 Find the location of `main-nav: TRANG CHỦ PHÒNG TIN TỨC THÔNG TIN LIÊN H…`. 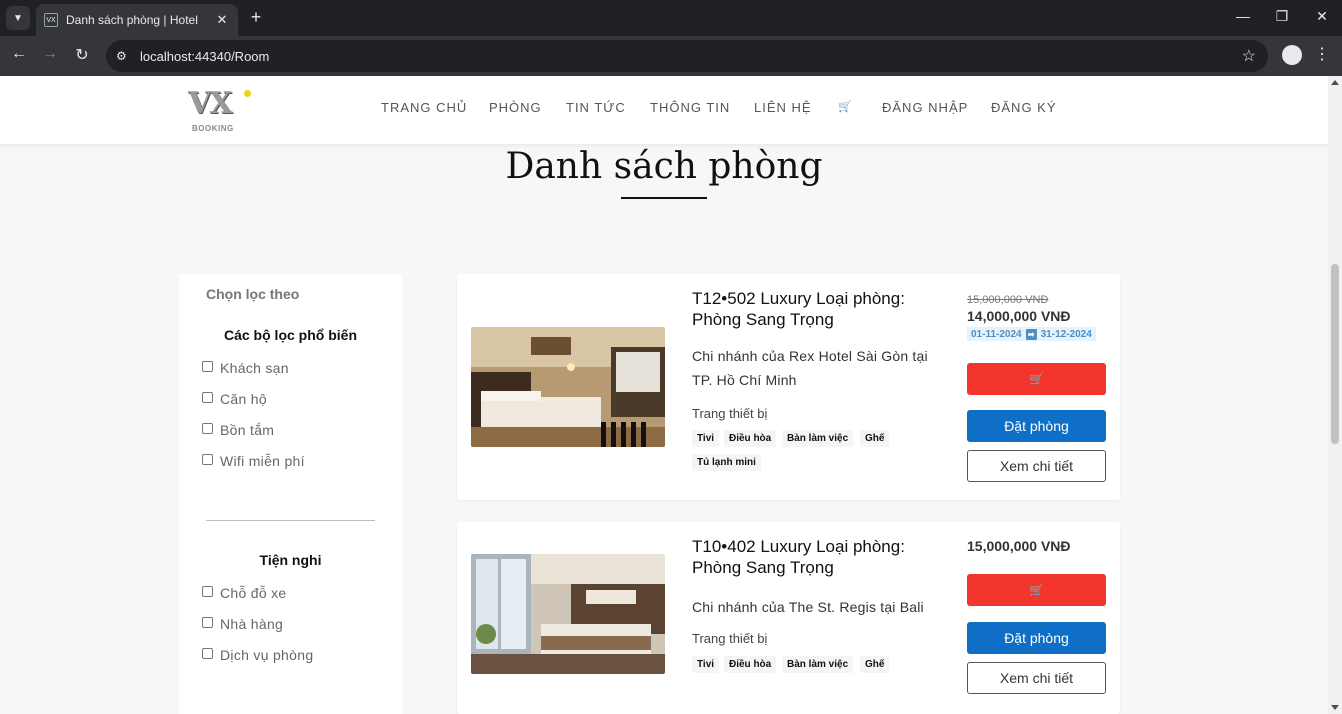

main-nav: TRANG CHỦ PHÒNG TIN TỨC THÔNG TIN LIÊN H… is located at coordinates (664, 110).